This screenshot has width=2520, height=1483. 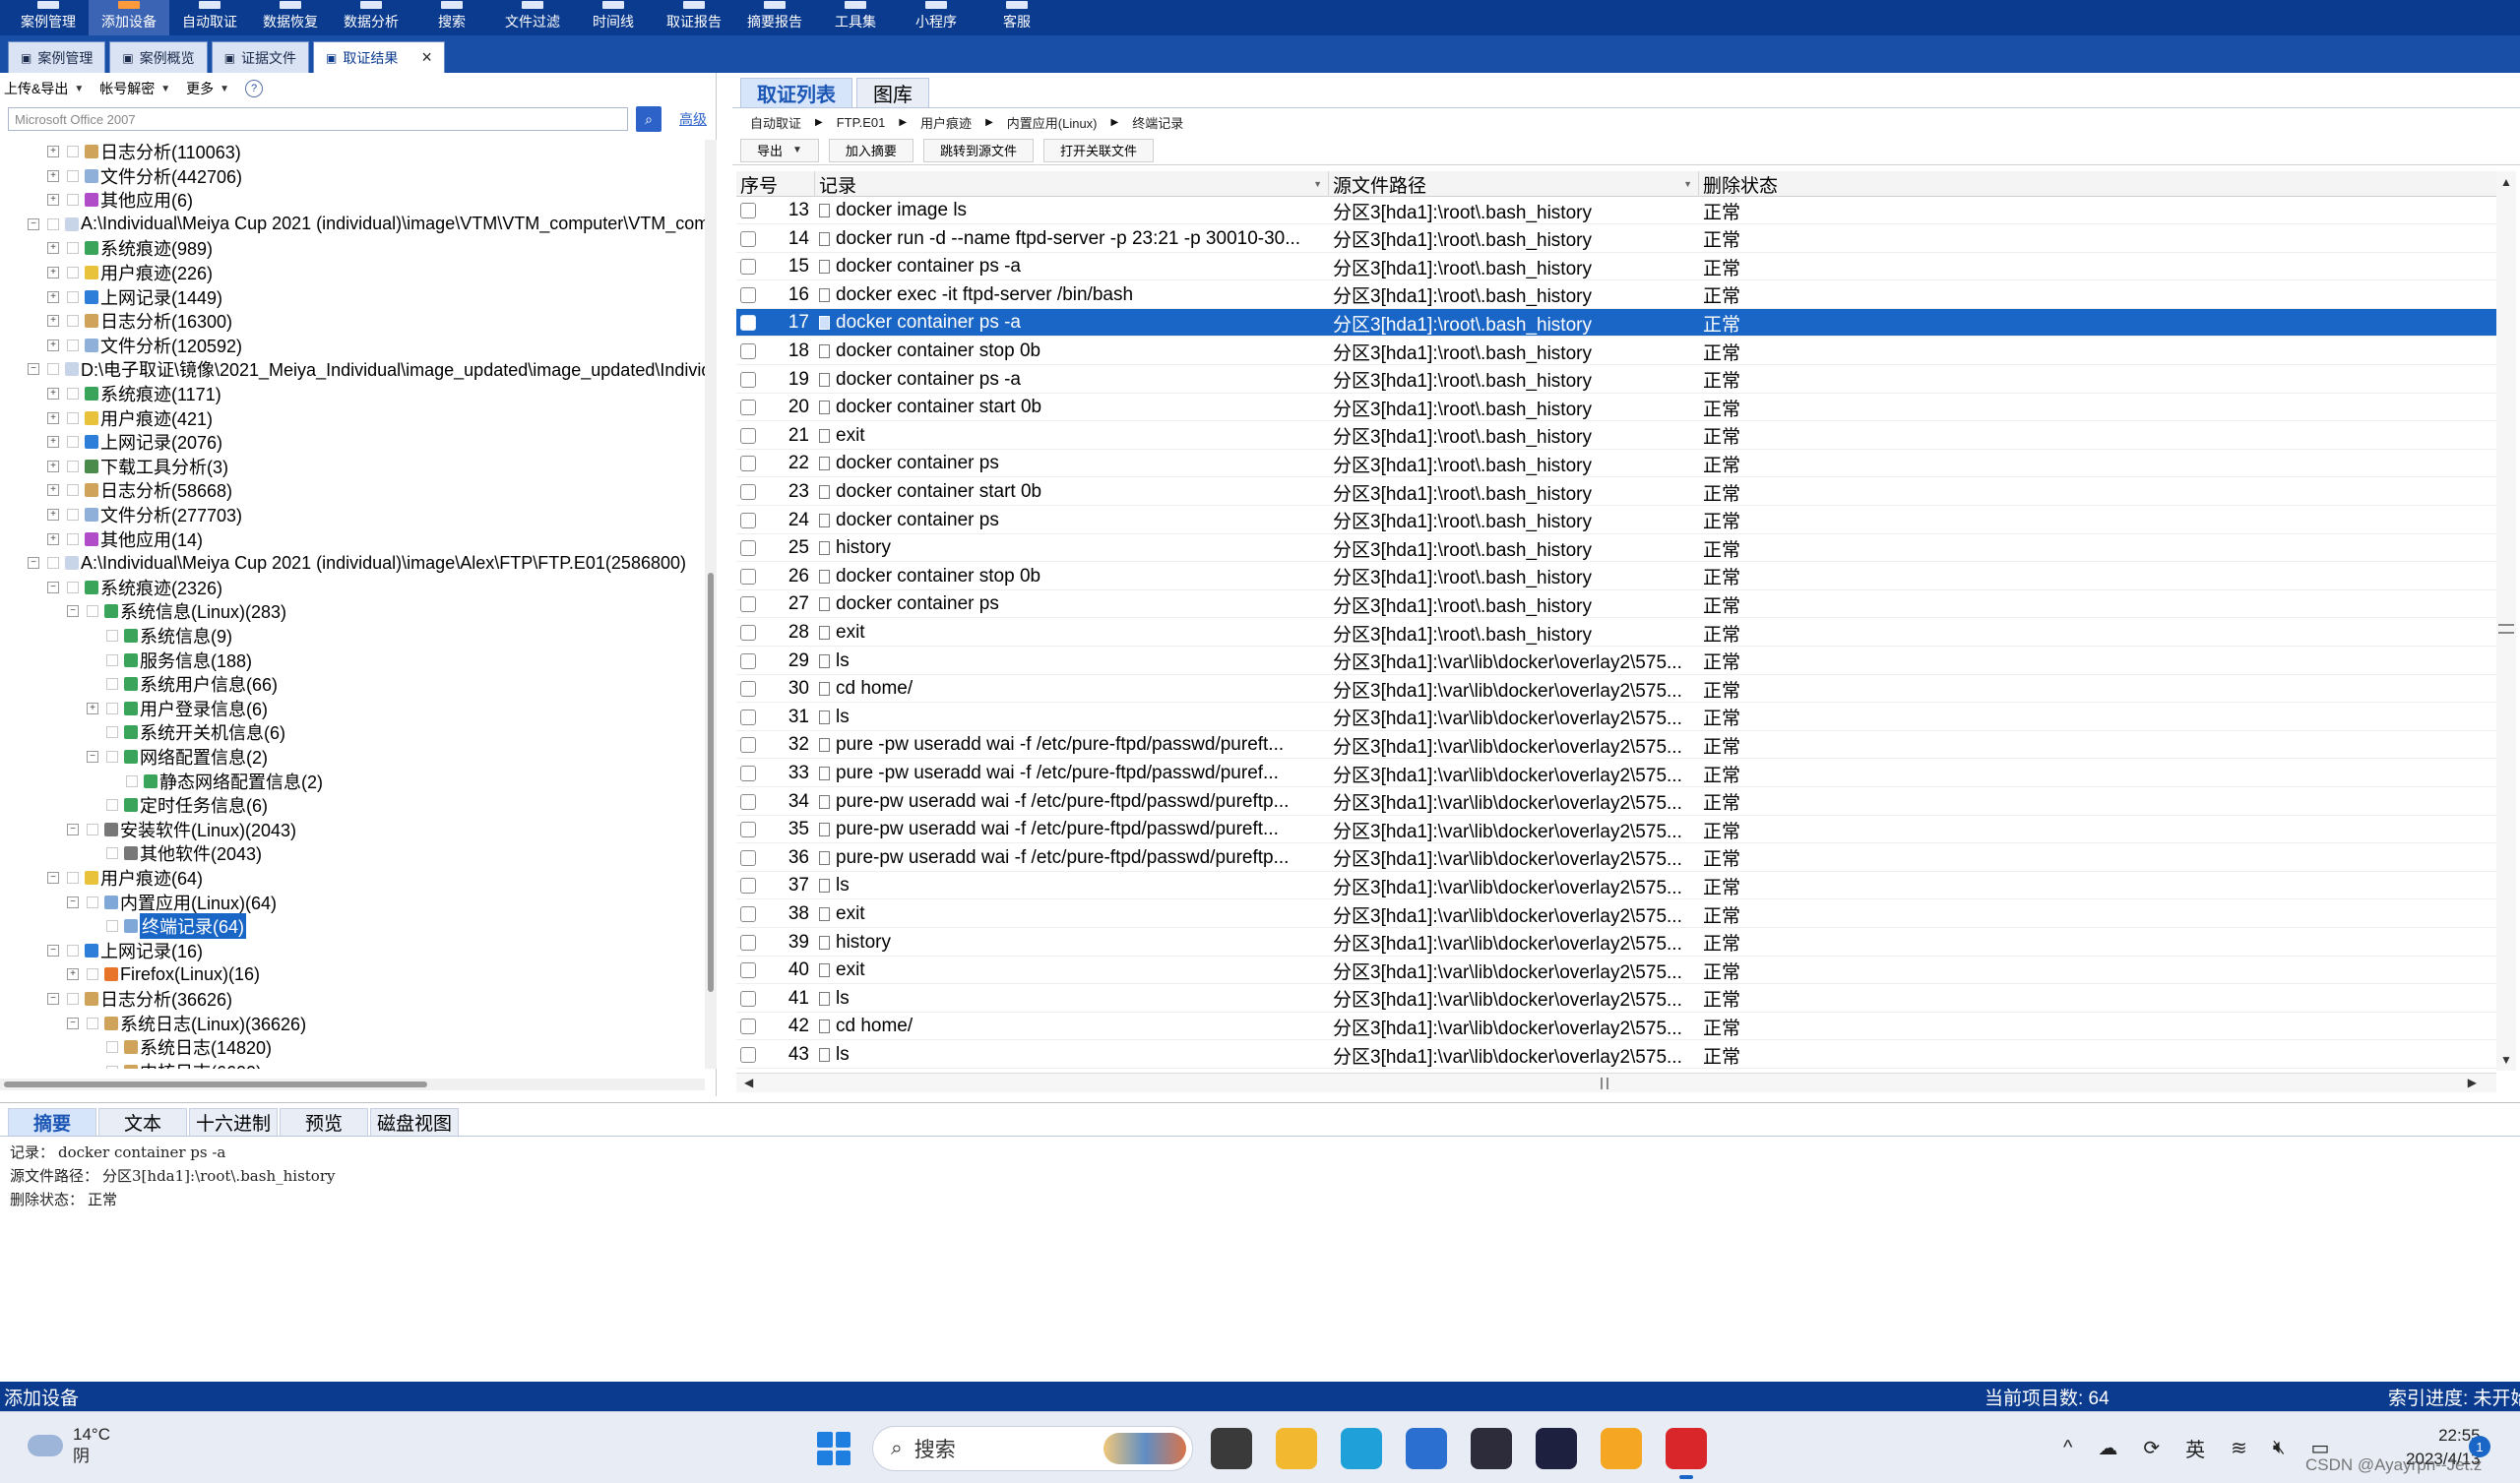 What do you see at coordinates (57, 57) in the screenshot?
I see `document-tab: ▣ 案例管理` at bounding box center [57, 57].